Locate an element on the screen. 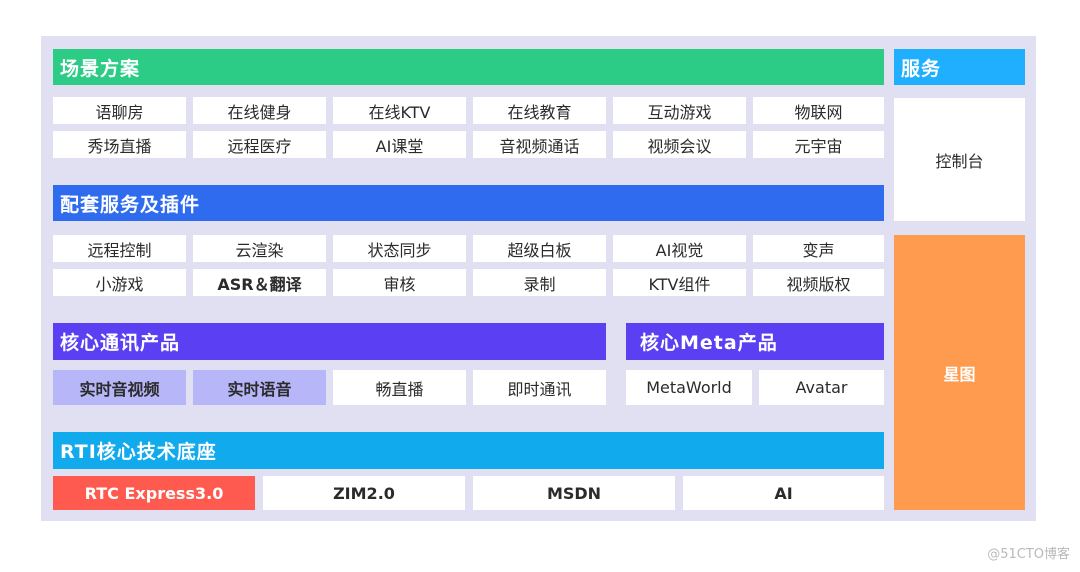 The height and width of the screenshot is (572, 1080). core-meta-item: Avatar is located at coordinates (821, 387).